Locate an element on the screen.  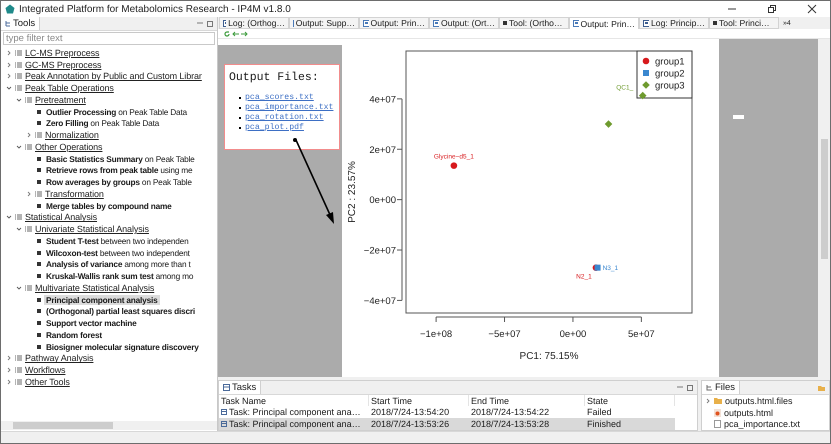
tool-item: Retrieve rows from peak table using me is located at coordinates (119, 170).